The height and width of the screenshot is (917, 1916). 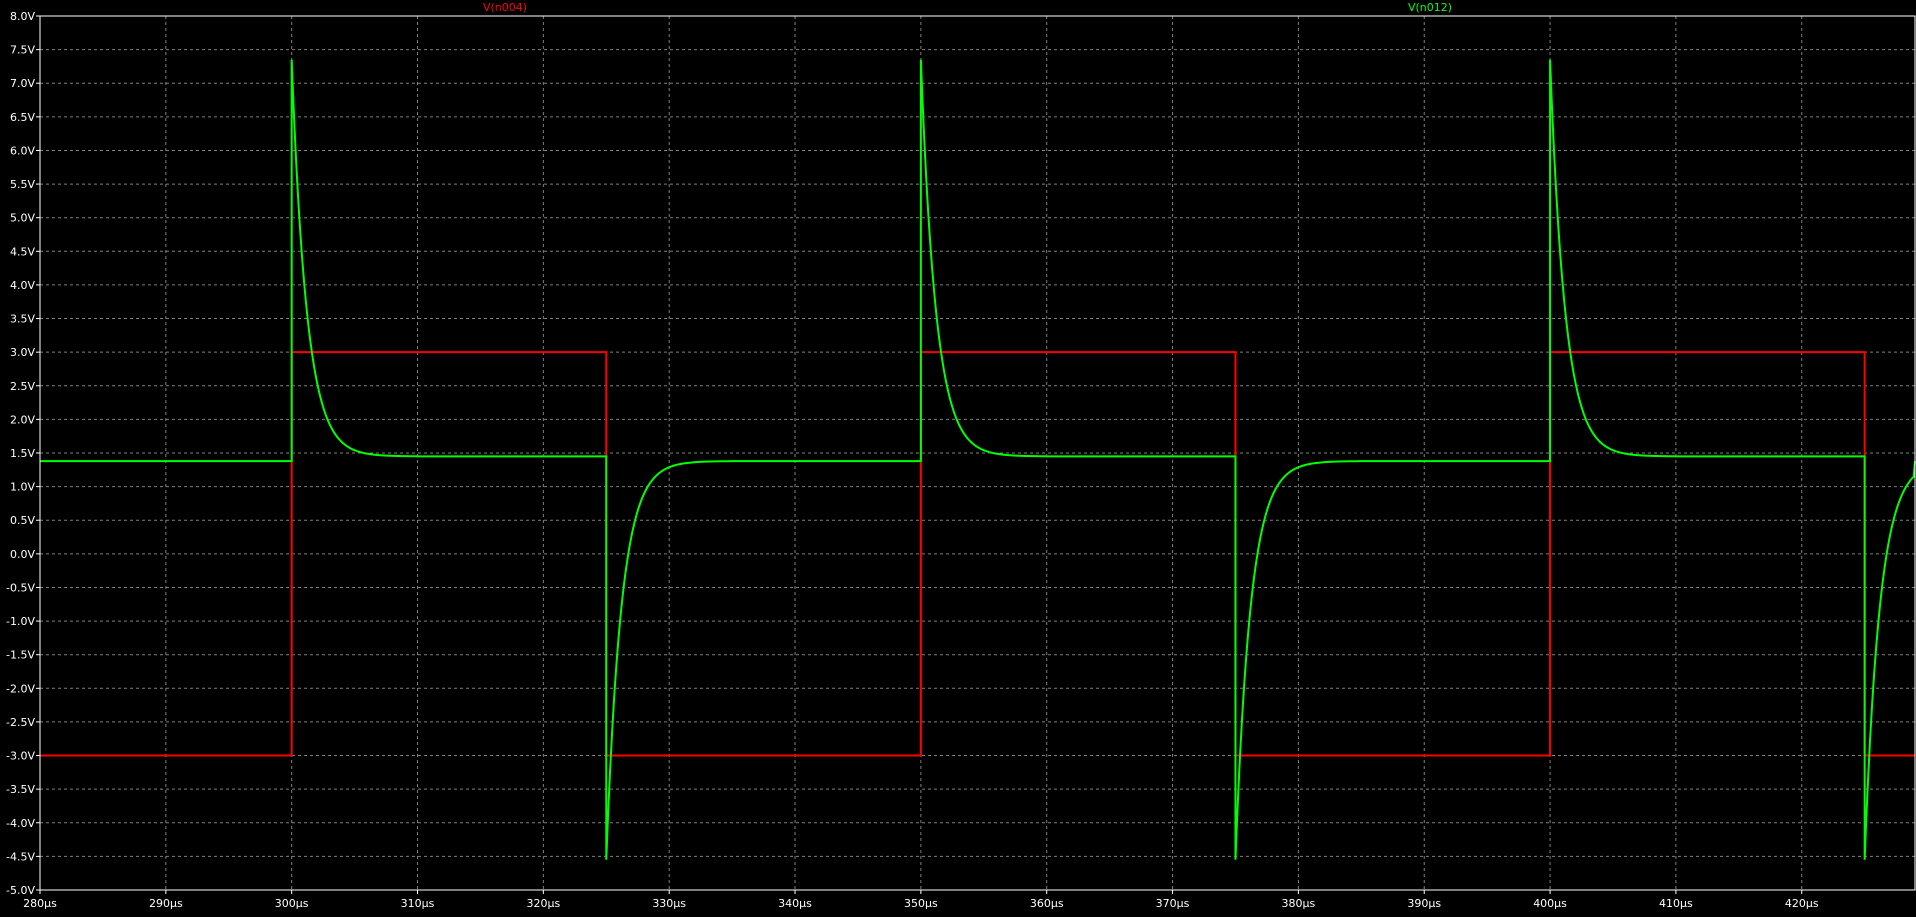 I want to click on y-tick-label: 4.5V, so click(x=22, y=251).